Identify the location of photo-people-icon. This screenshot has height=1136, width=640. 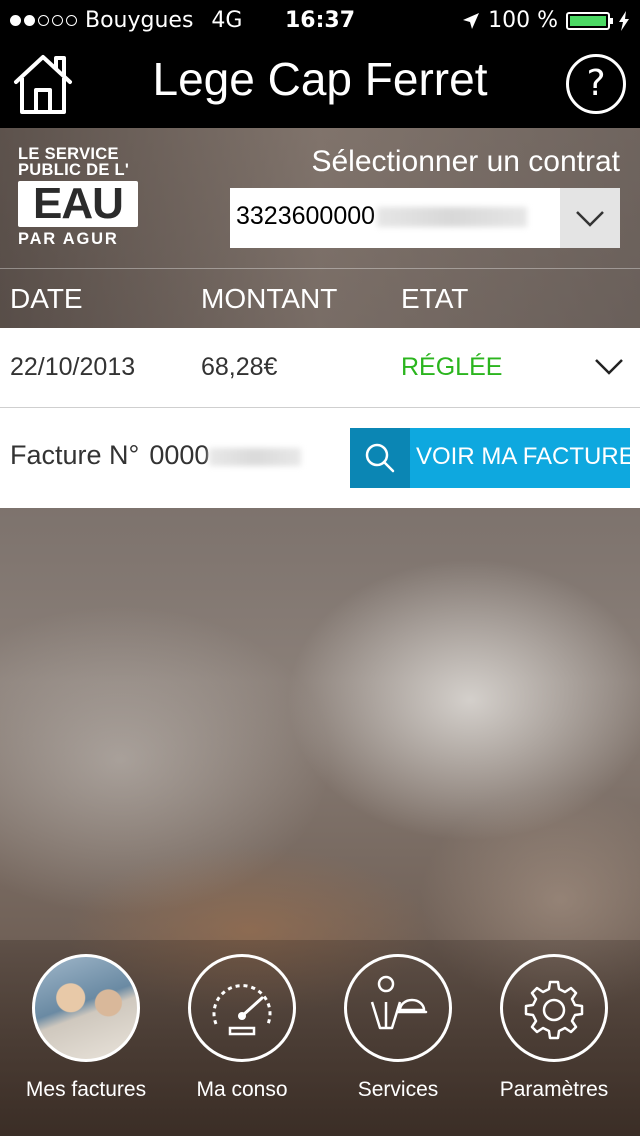
(86, 1008).